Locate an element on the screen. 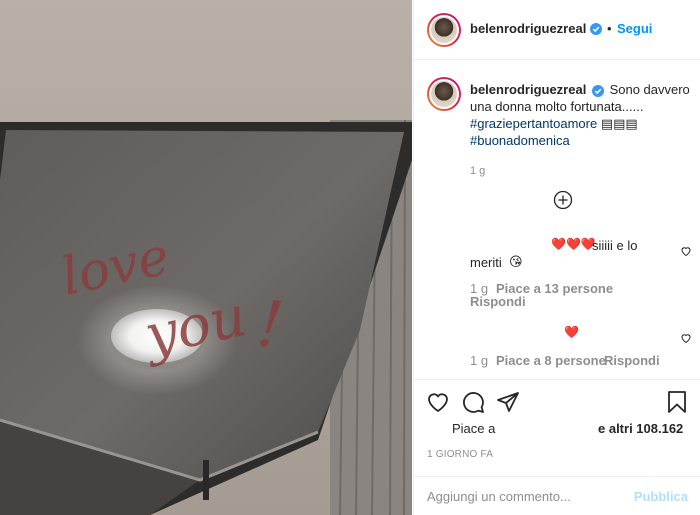 This screenshot has width=700, height=515. share-icon is located at coordinates (508, 402).